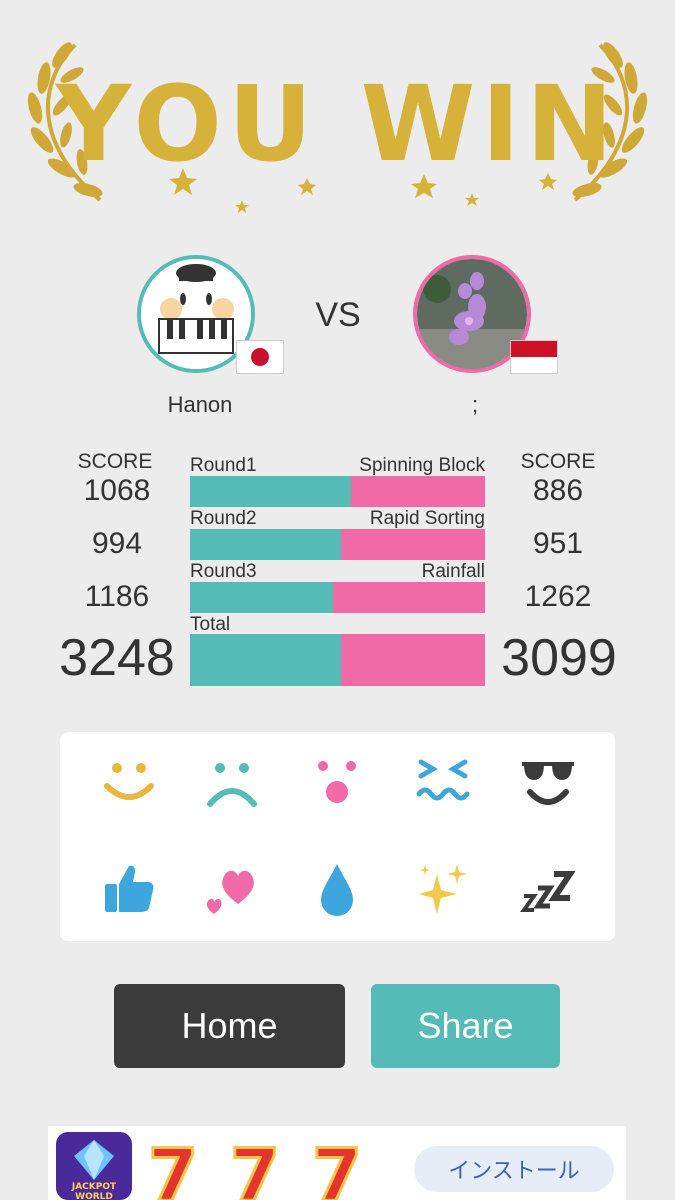  Describe the element at coordinates (465, 1026) in the screenshot. I see `share-button: Share` at that location.